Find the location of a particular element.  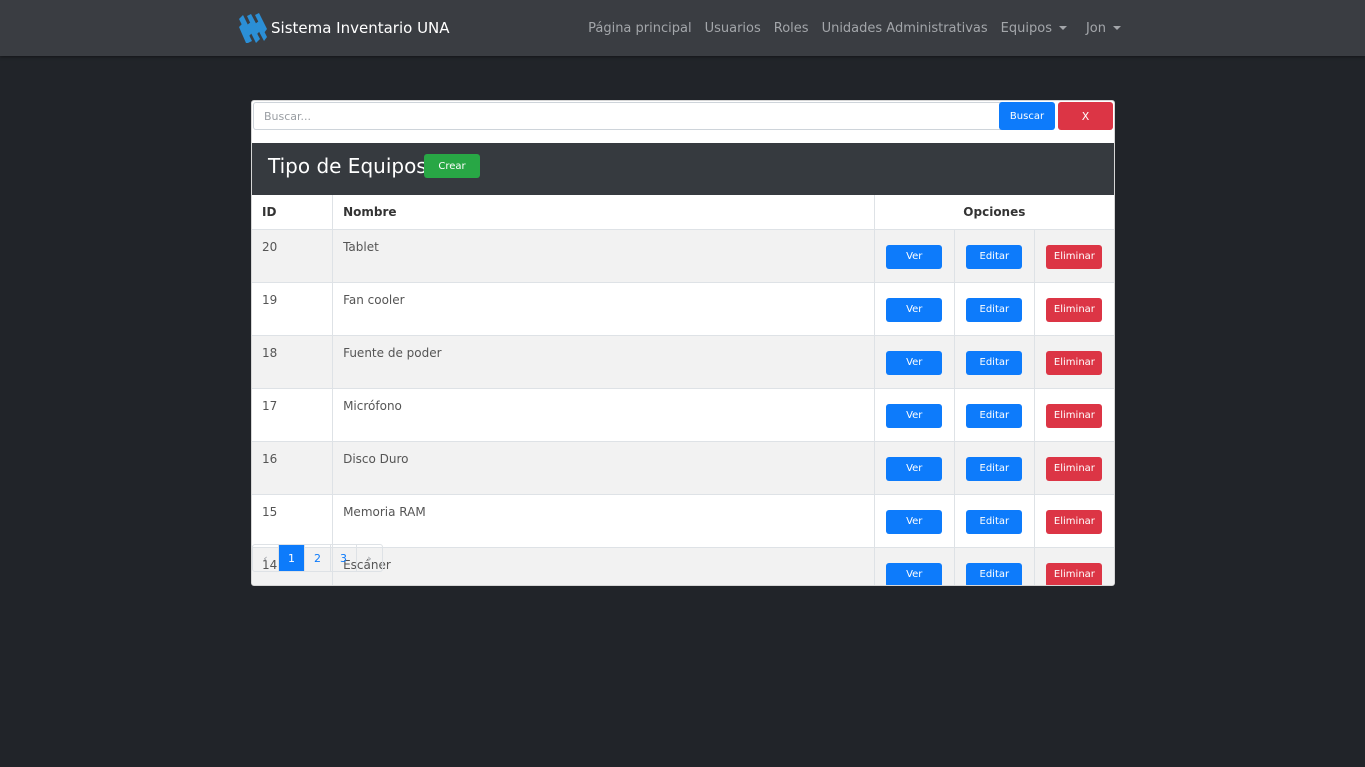

pagination-page-3: 3 is located at coordinates (343, 558).